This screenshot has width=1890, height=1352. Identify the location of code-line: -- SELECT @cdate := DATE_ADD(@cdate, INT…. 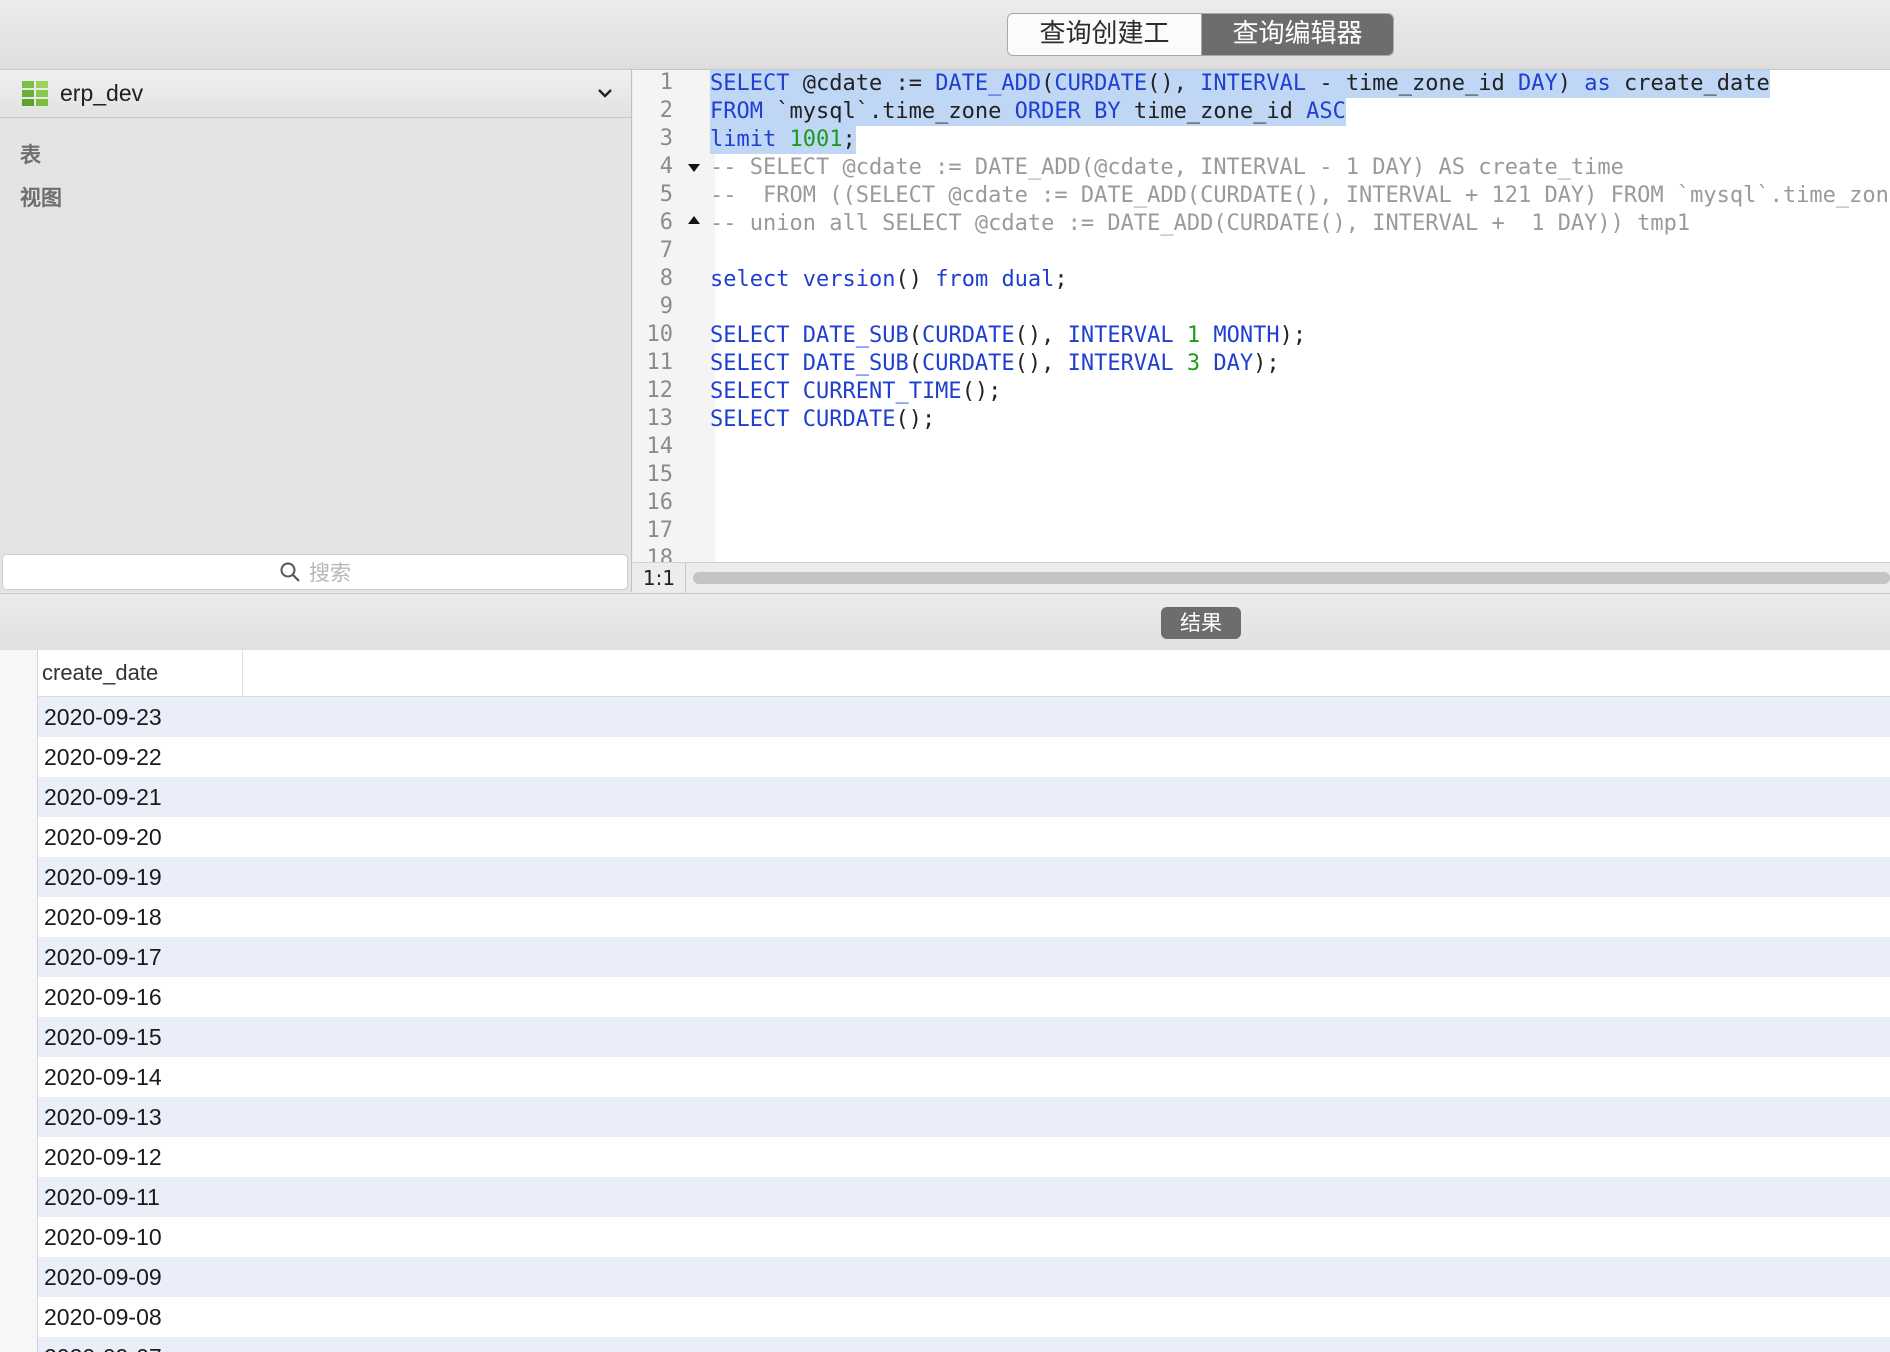
(1167, 167).